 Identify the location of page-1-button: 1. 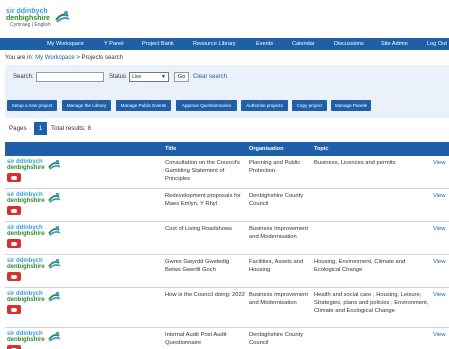
(40, 128).